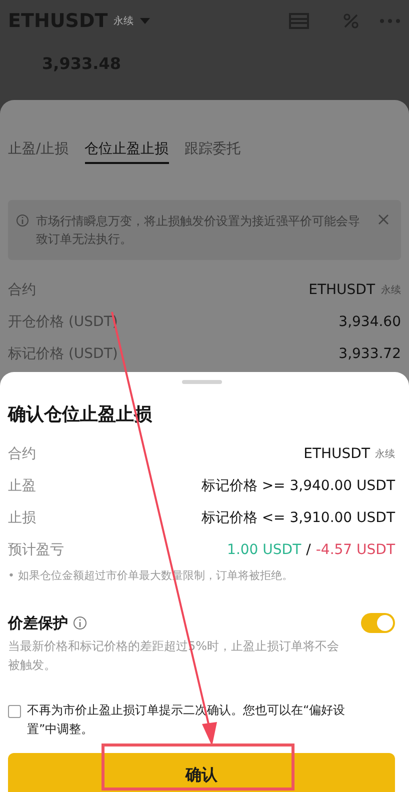 Image resolution: width=409 pixels, height=792 pixels. I want to click on toggle-switch, so click(378, 623).